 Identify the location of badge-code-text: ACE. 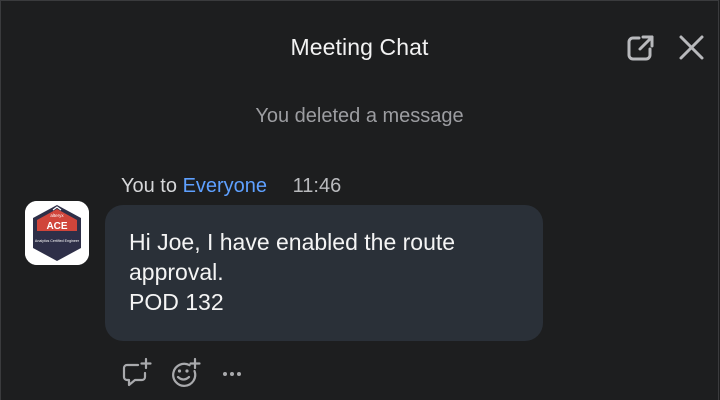
(56, 226).